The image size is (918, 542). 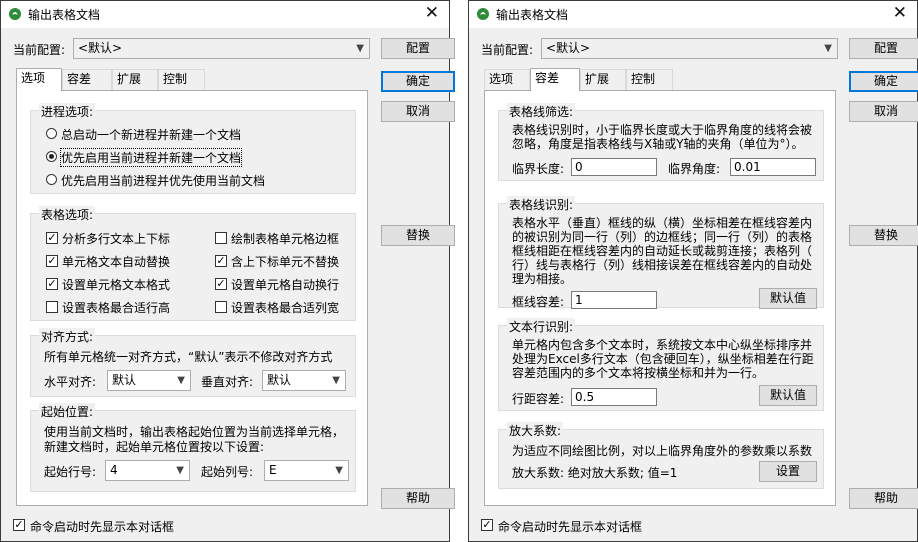 I want to click on scale-value-label: 放大系数: 绝对放大系数; 值=1, so click(x=595, y=473).